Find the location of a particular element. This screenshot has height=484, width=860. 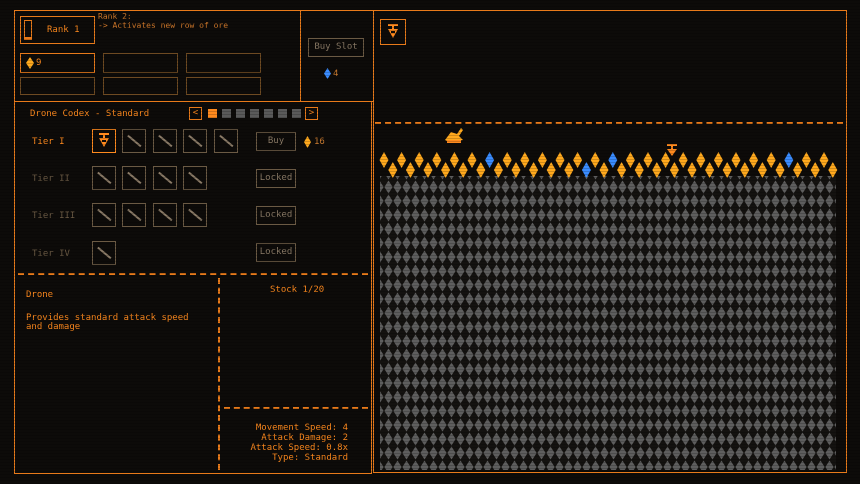

codex-prev-button: < is located at coordinates (195, 113).